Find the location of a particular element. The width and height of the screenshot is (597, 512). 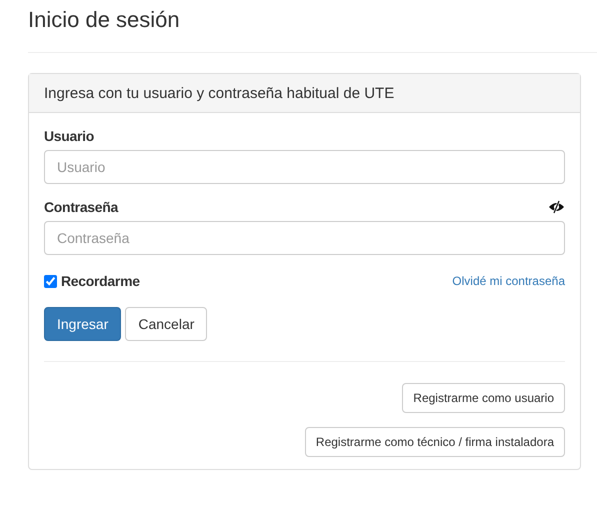

page-title: Inicio de sesión is located at coordinates (104, 20).